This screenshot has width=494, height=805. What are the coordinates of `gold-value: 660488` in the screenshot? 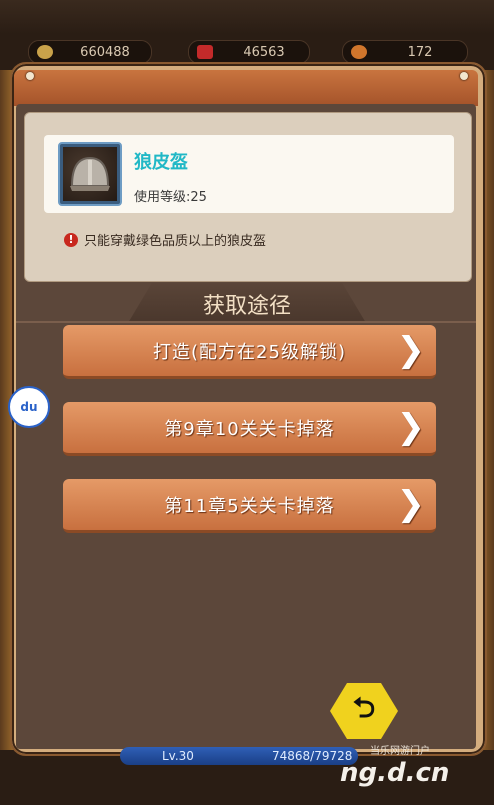 It's located at (105, 52).